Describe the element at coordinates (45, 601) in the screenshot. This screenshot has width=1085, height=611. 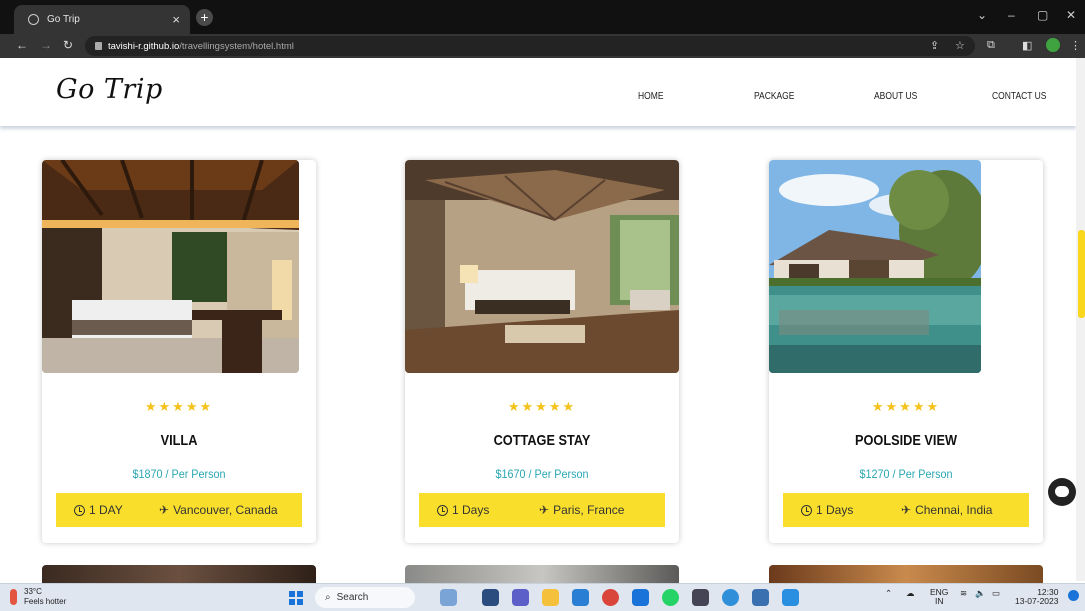
I see `weather-text: Feels hotter` at that location.